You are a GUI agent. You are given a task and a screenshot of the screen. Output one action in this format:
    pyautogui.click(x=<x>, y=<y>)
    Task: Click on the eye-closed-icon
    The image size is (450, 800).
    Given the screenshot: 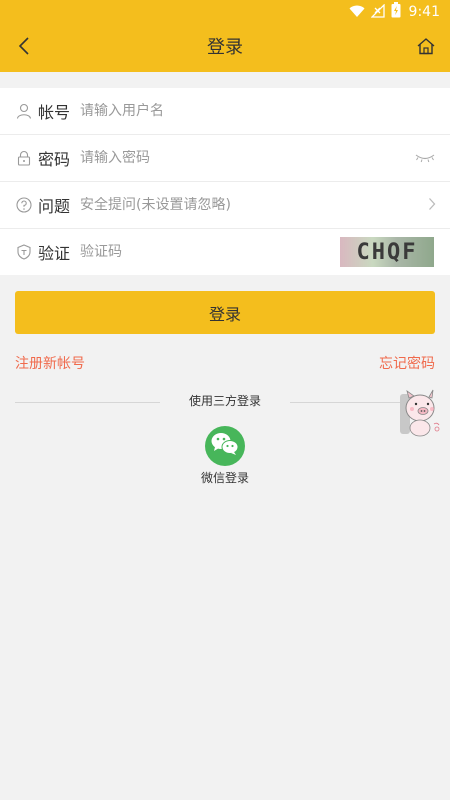 What is the action you would take?
    pyautogui.click(x=425, y=158)
    